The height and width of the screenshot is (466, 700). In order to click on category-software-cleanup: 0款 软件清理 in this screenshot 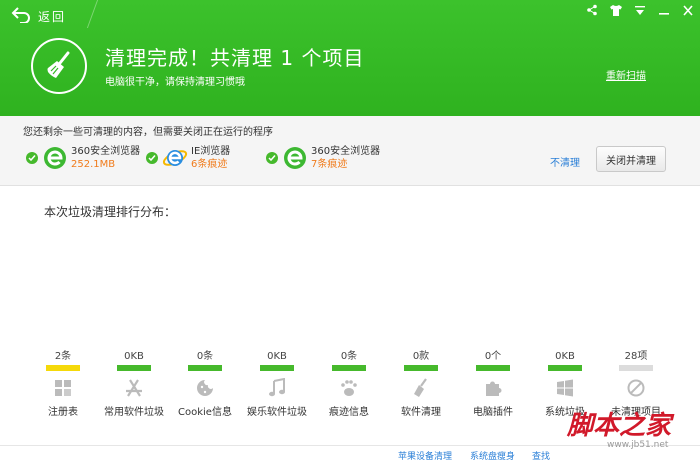, I will do `click(421, 384)`.